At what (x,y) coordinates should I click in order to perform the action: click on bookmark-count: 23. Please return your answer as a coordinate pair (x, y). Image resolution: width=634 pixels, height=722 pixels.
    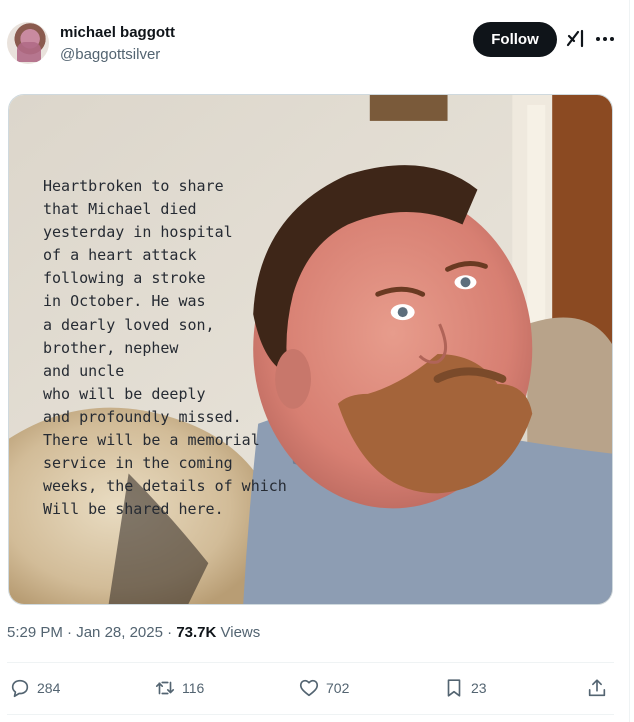
    Looking at the image, I should click on (479, 688).